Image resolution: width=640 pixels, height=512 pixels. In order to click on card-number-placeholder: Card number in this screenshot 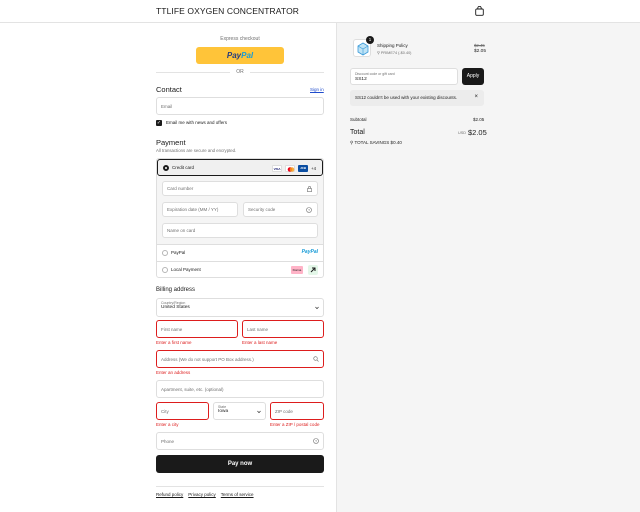, I will do `click(180, 188)`.